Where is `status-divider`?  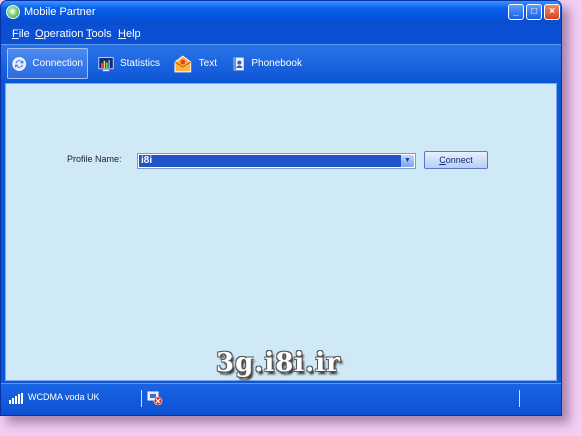
status-divider is located at coordinates (141, 398).